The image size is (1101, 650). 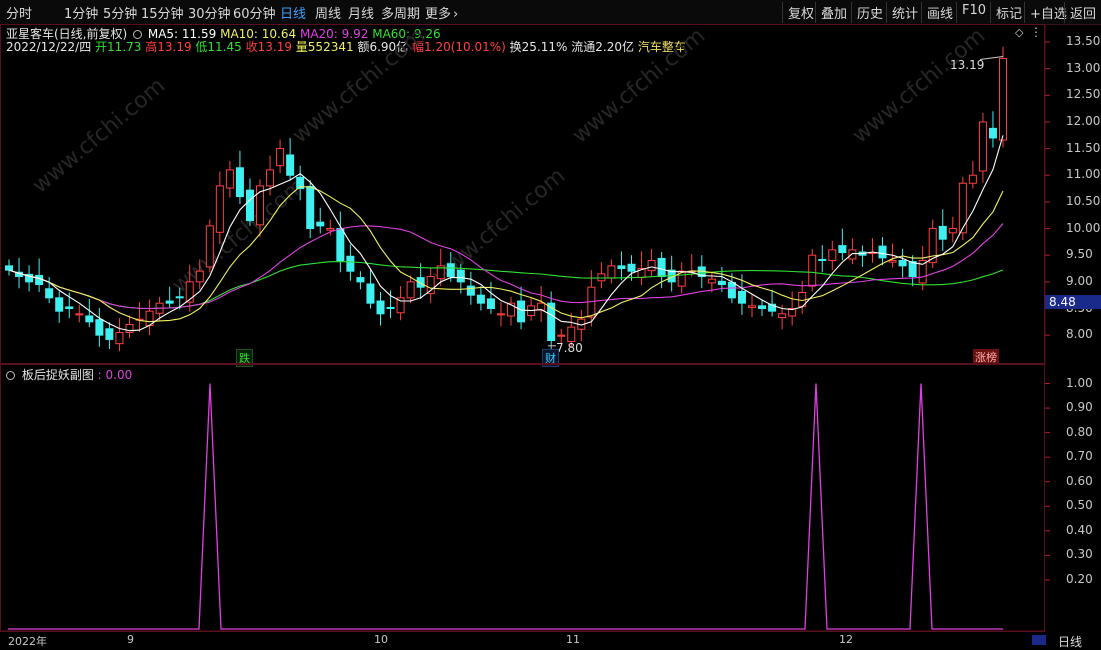 I want to click on tab-period-monthly: 月线, so click(x=361, y=12).